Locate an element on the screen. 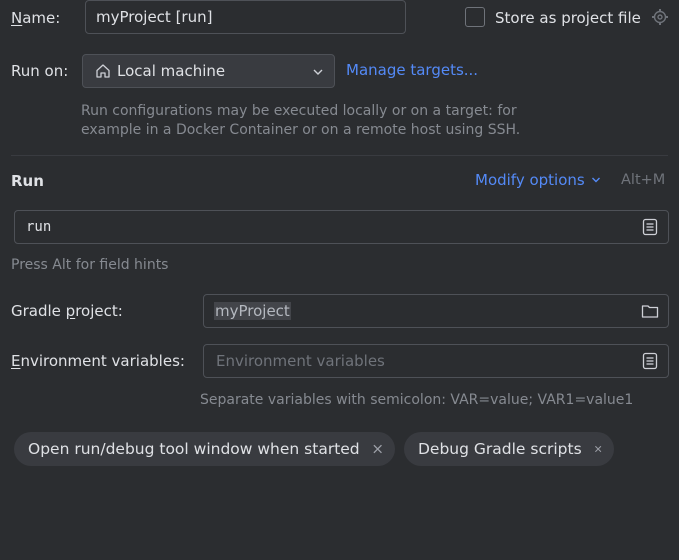 The image size is (679, 560). field-hint: Press Alt for field hints is located at coordinates (90, 265).